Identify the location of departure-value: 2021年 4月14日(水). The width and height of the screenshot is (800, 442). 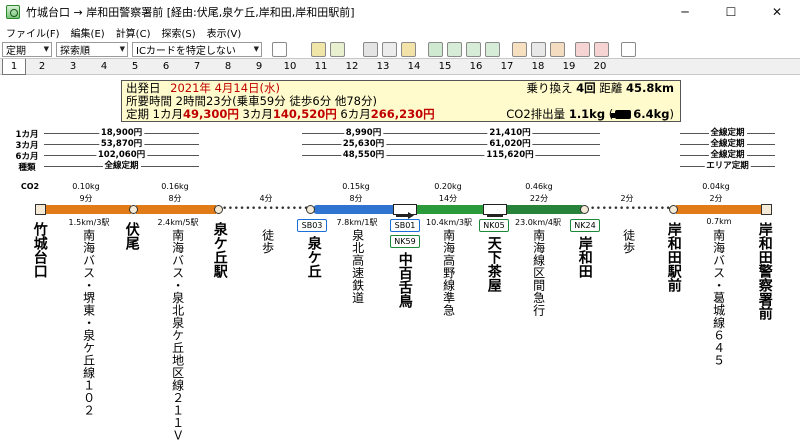
(225, 88).